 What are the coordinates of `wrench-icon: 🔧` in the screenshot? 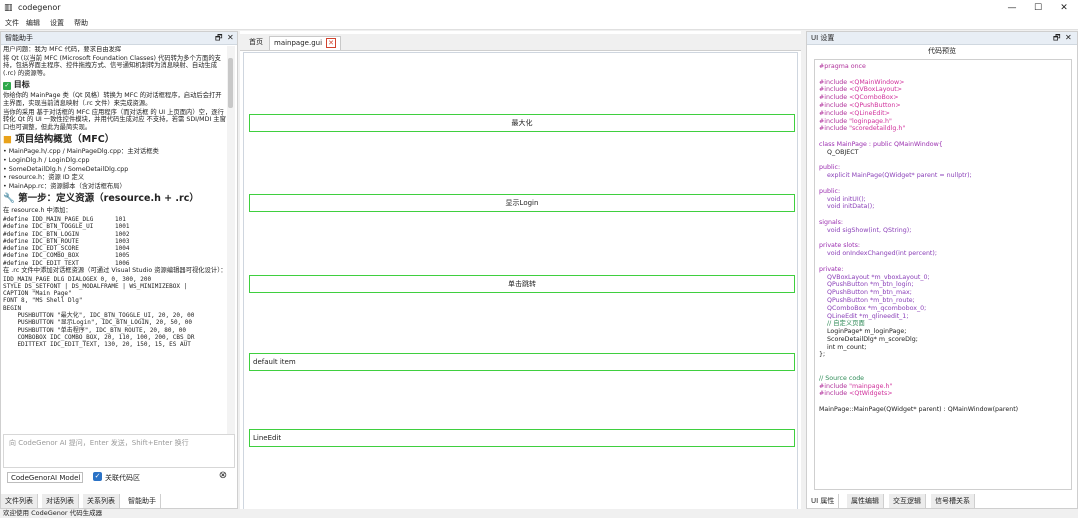 It's located at (9, 199).